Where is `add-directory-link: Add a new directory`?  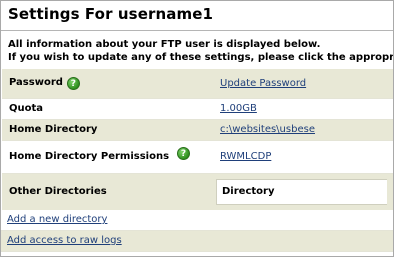
add-directory-link: Add a new directory is located at coordinates (57, 219).